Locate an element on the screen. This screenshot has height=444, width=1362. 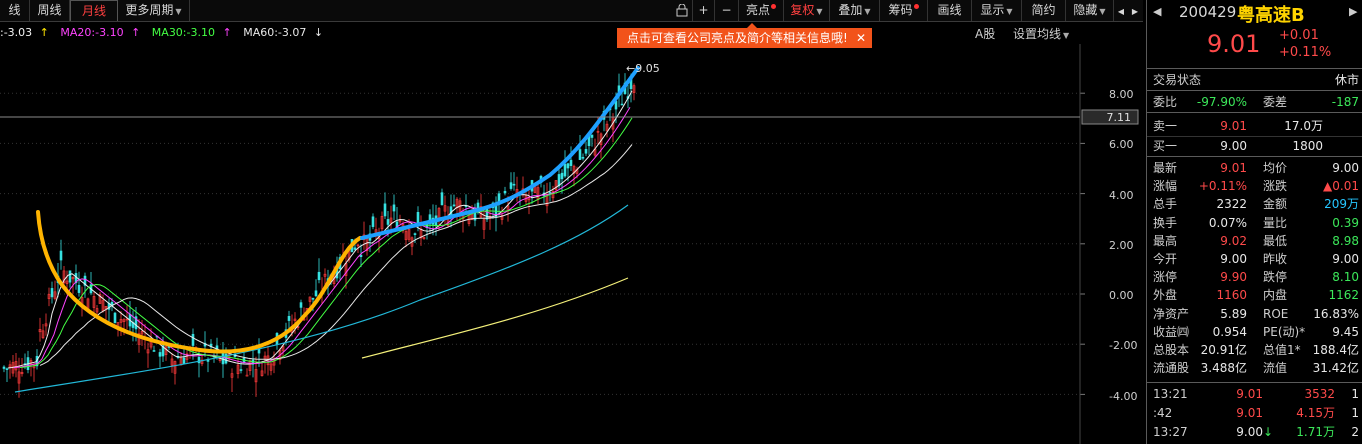
stat-value: 0.39 is located at coordinates (1345, 222).